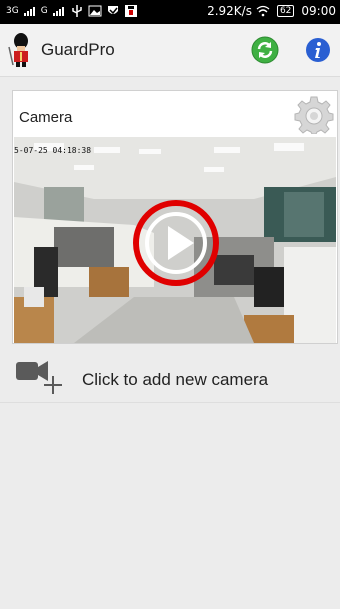  I want to click on refresh-icon, so click(265, 50).